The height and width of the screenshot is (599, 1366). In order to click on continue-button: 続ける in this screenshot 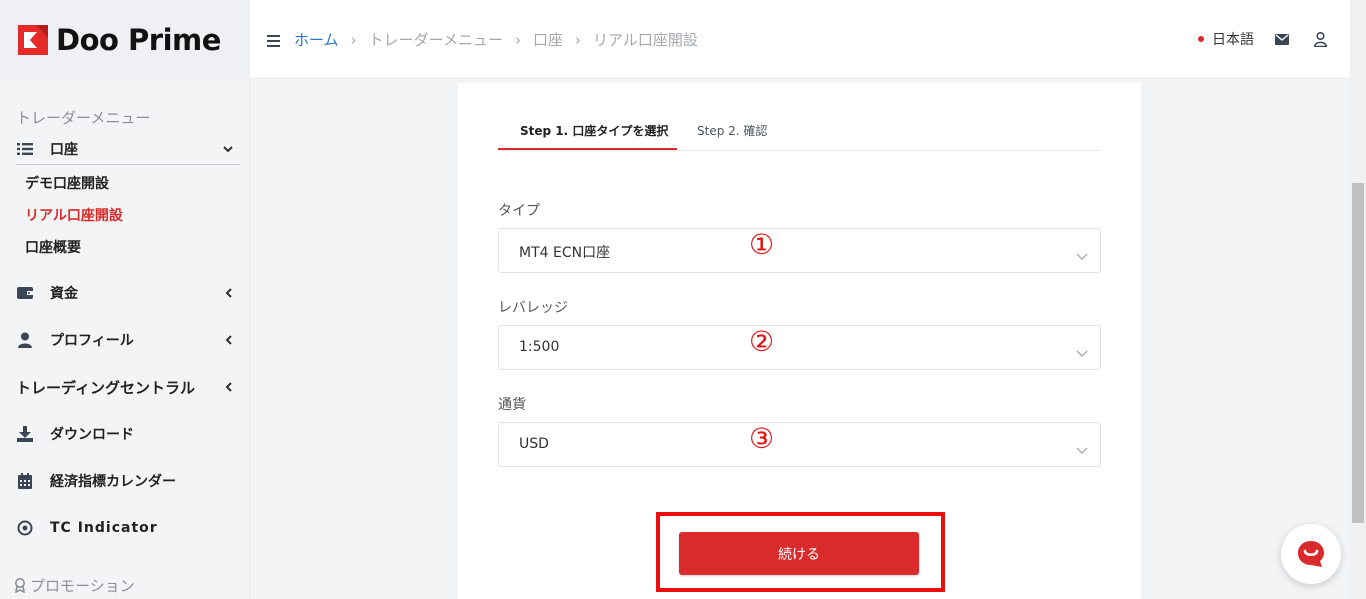, I will do `click(799, 553)`.